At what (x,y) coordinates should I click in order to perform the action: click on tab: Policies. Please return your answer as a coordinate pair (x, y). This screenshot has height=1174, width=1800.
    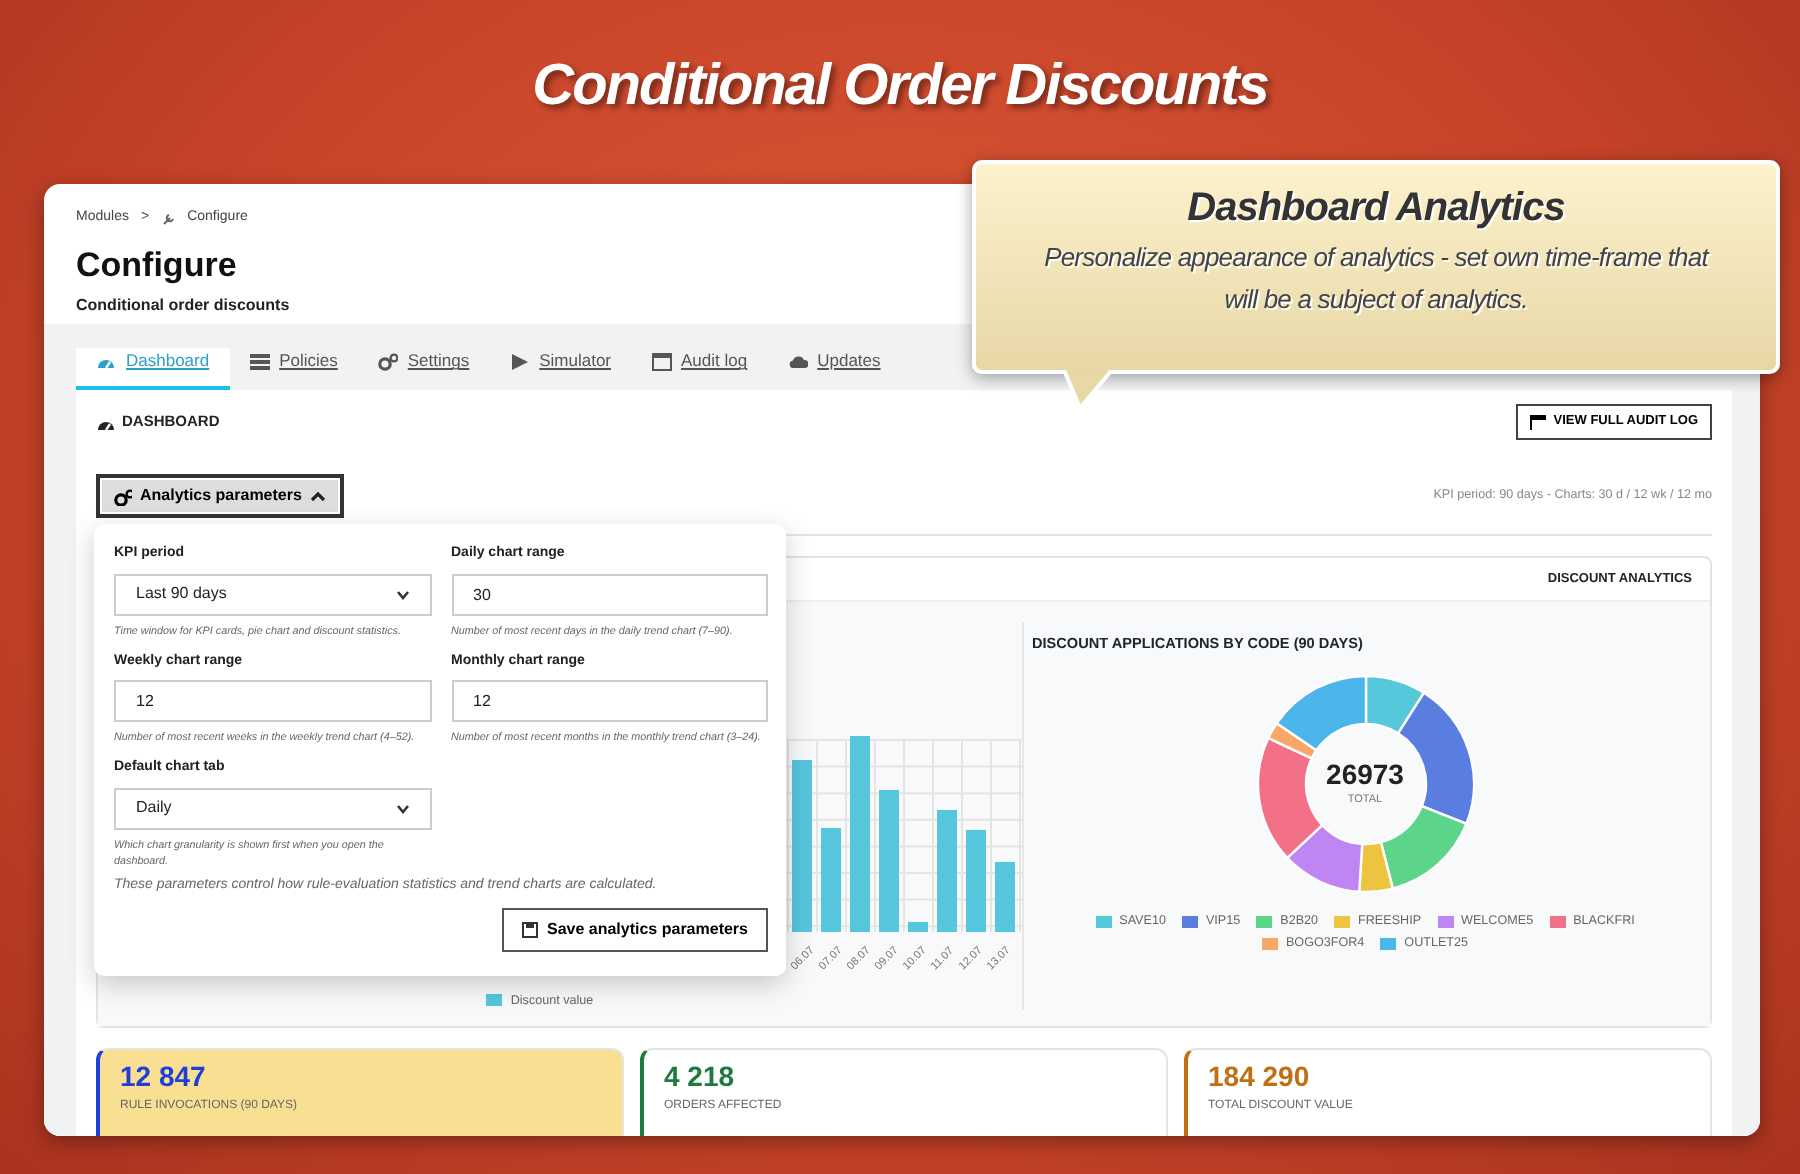
    Looking at the image, I should click on (293, 369).